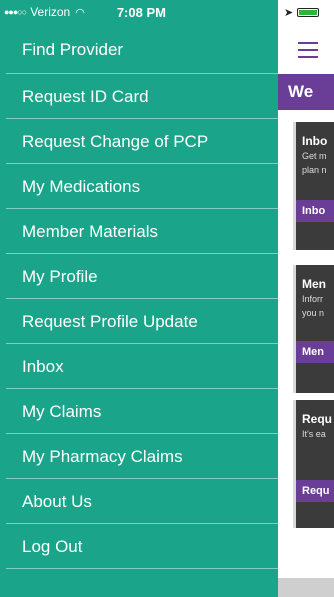  Describe the element at coordinates (142, 52) in the screenshot. I see `menu-item-find-provider: Find Provider` at that location.